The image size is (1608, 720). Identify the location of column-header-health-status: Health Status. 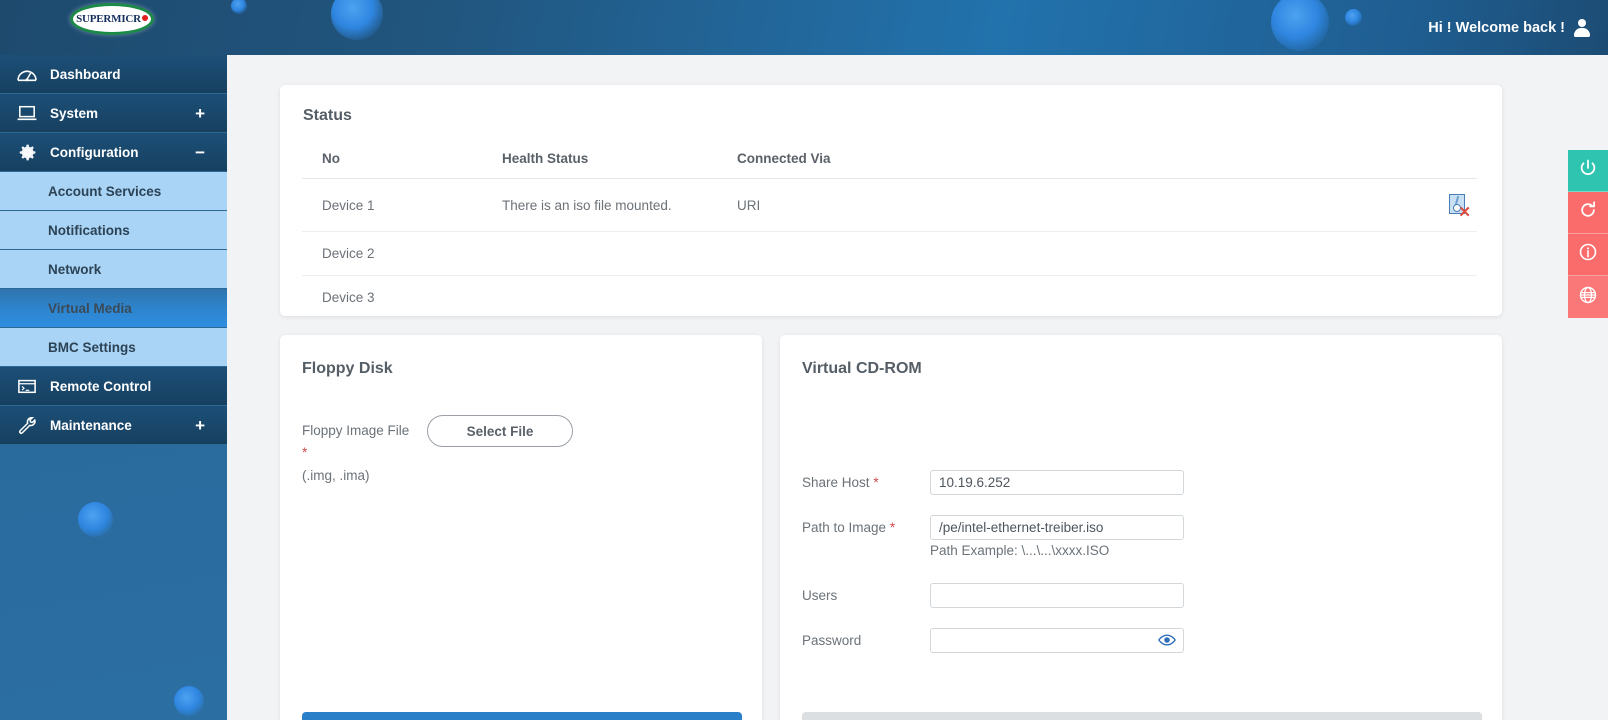
(599, 161).